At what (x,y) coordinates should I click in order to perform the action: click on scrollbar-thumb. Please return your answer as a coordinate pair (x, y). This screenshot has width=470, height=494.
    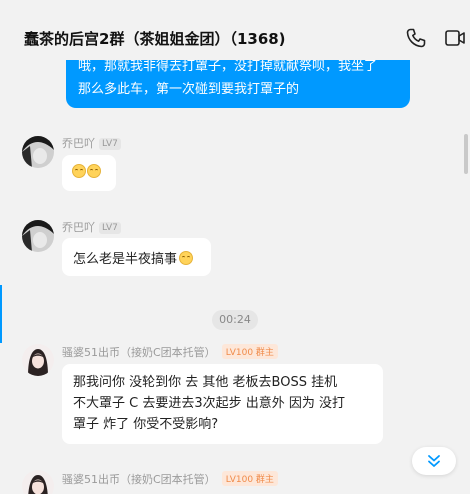
    Looking at the image, I should click on (466, 154).